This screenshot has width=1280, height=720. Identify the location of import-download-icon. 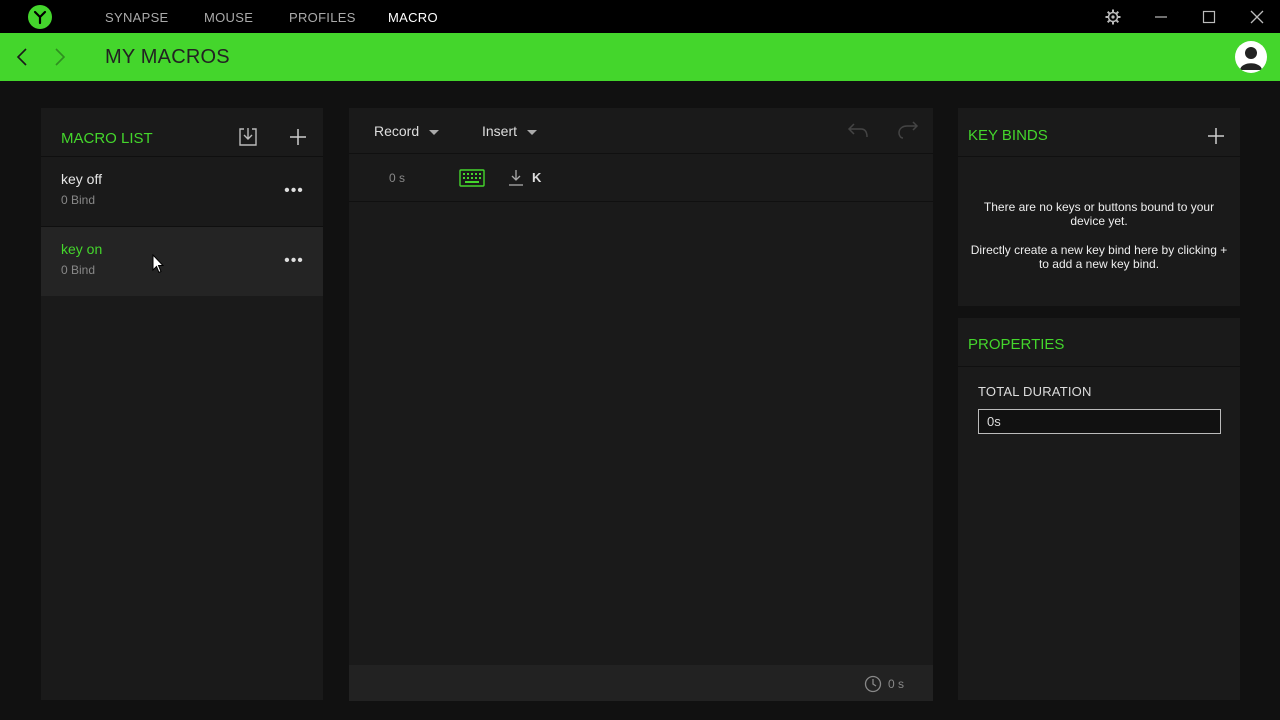
(248, 137).